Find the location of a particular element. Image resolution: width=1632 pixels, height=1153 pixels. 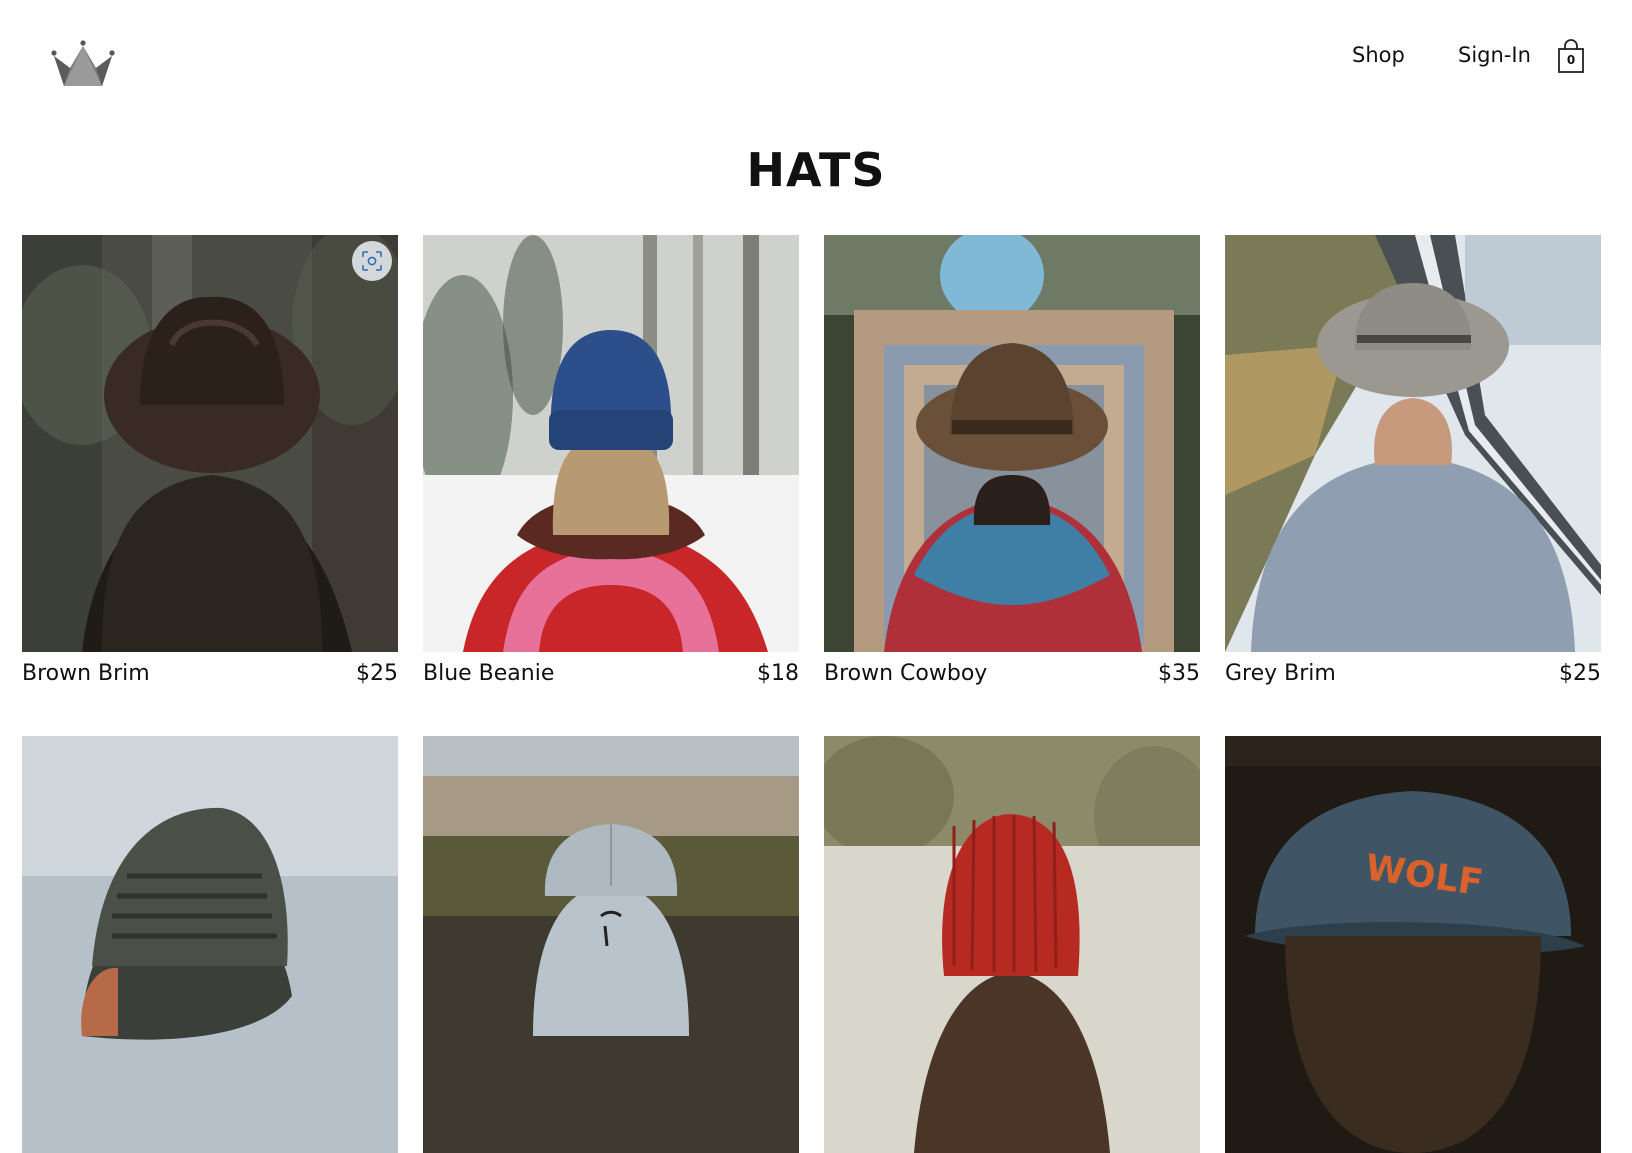

page-title: HATS is located at coordinates (816, 170).